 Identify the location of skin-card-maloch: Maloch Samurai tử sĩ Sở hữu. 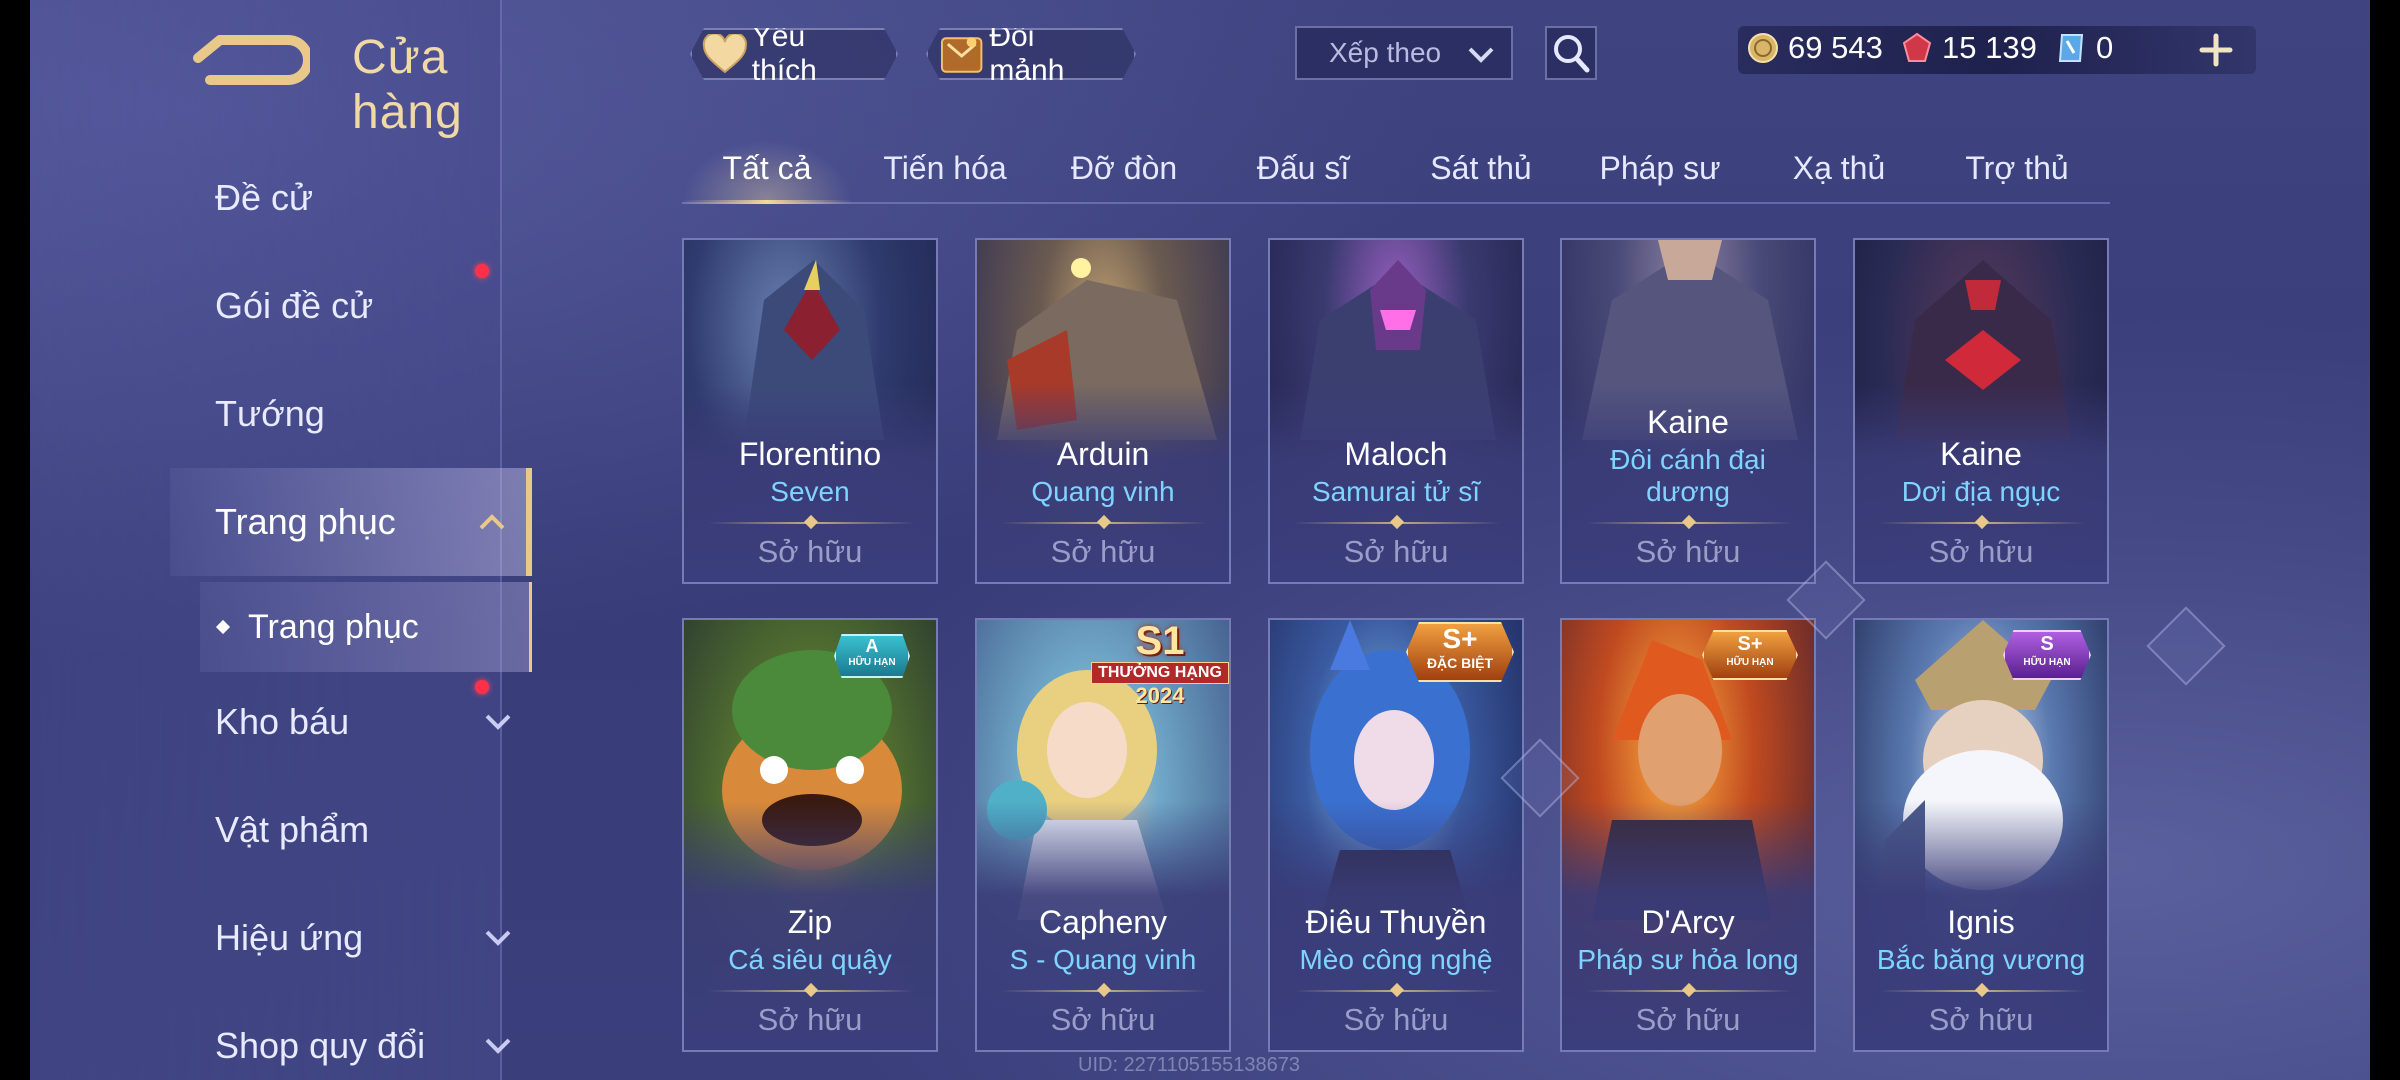
(1396, 411).